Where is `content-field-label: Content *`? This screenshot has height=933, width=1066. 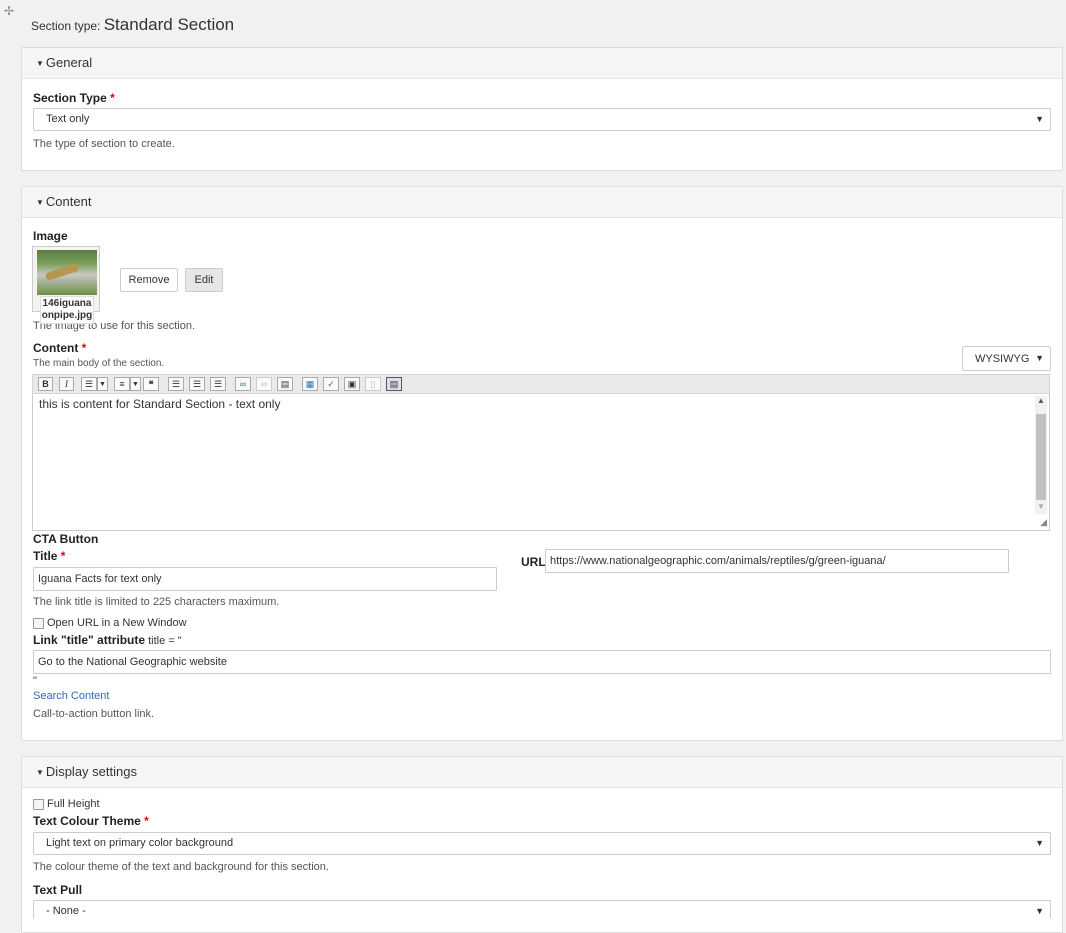
content-field-label: Content * is located at coordinates (59, 348).